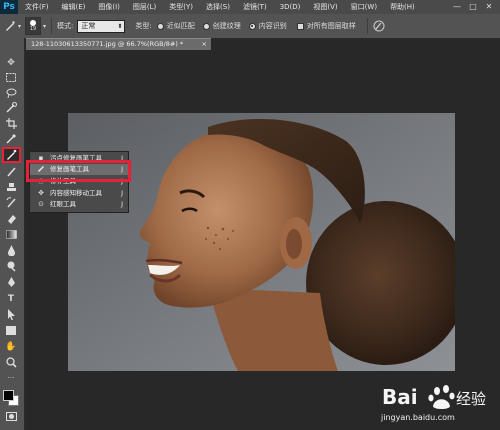 The height and width of the screenshot is (430, 500). I want to click on flyout-item-red-eye: ⊙ 红眼工具 J, so click(79, 204).